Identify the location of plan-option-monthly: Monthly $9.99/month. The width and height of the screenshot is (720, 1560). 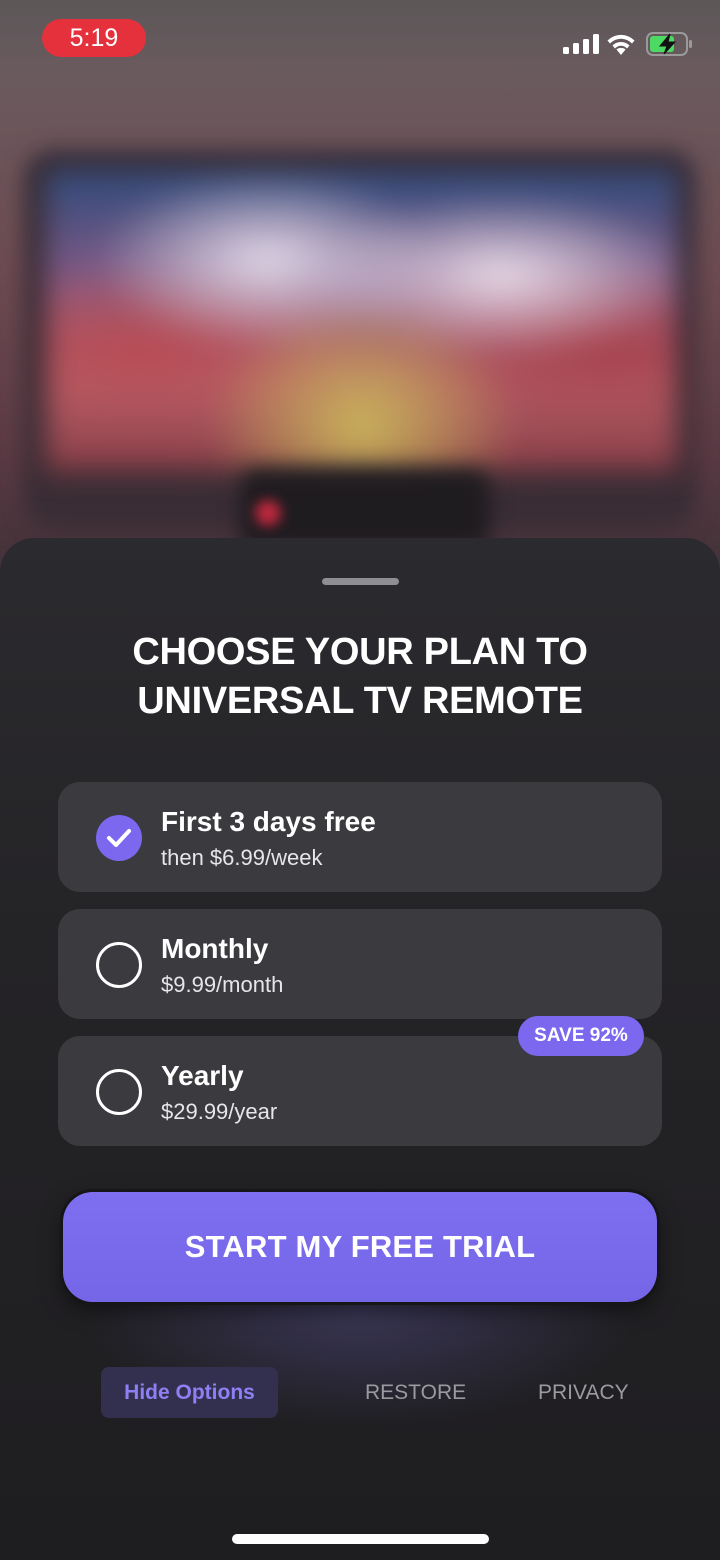
(360, 964).